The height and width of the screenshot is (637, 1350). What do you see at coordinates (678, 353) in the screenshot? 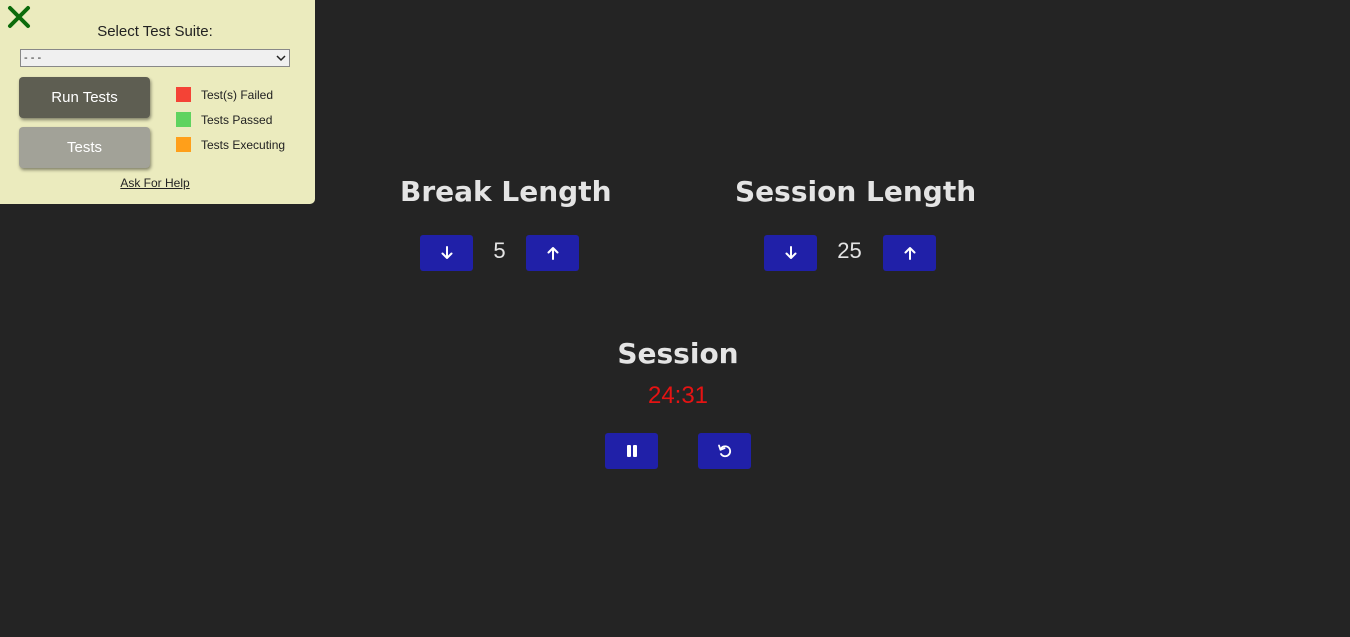
I see `timer-label: Session` at bounding box center [678, 353].